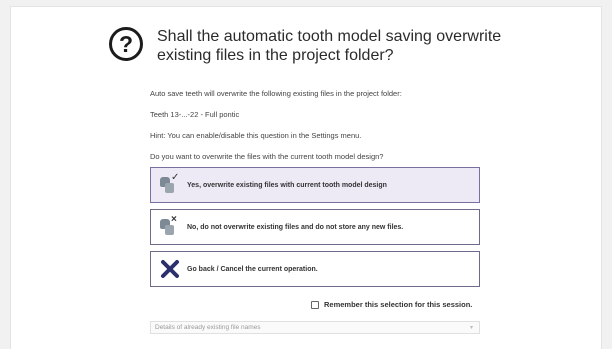  I want to click on tooth-x-icon: ×, so click(170, 226).